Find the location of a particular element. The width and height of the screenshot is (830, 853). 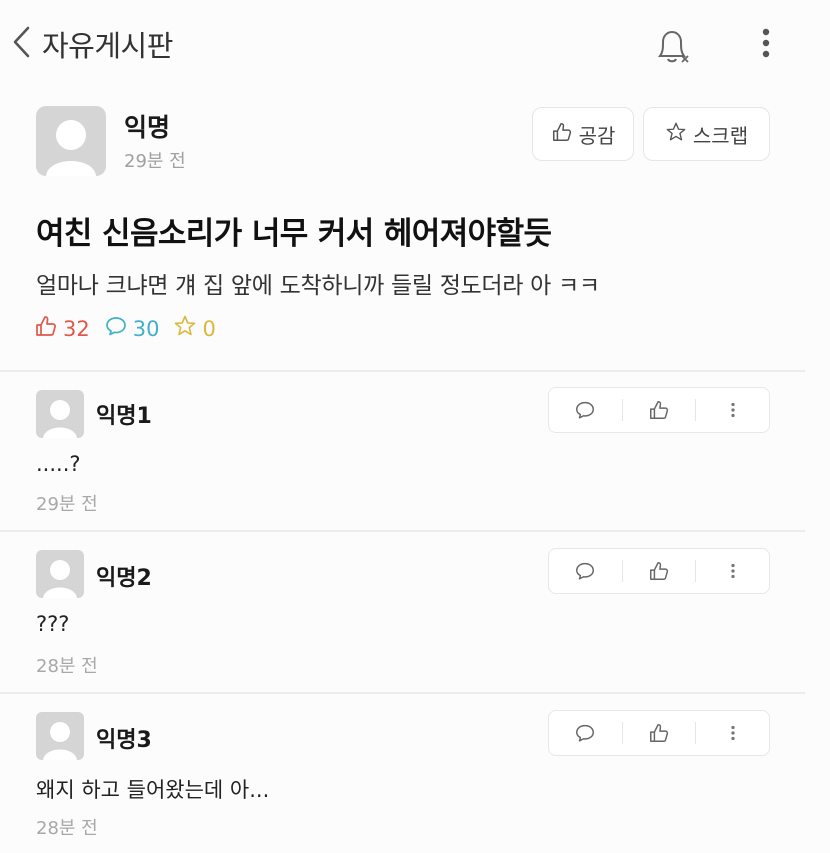

like-button: 공감 is located at coordinates (583, 134).